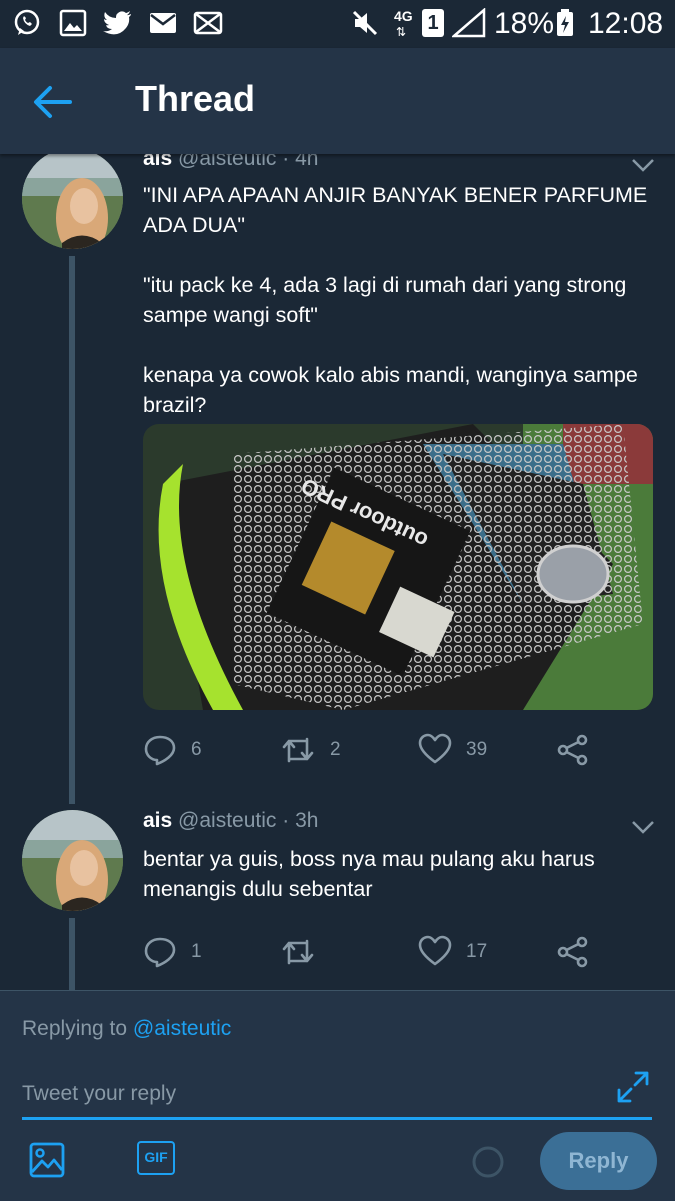  Describe the element at coordinates (524, 23) in the screenshot. I see `battery-percent: 18%` at that location.